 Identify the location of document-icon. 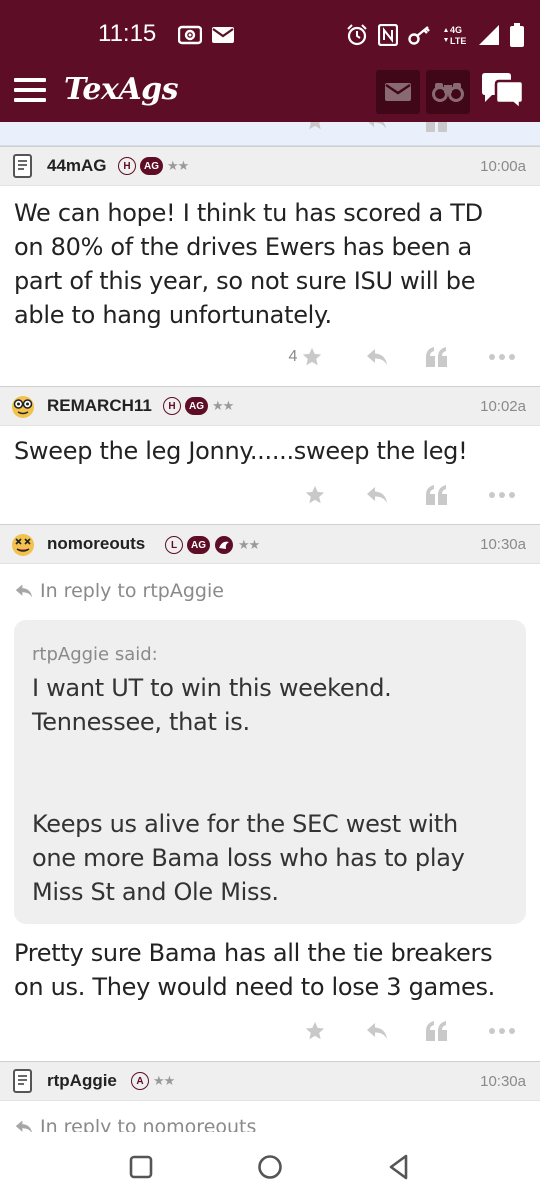
(22, 166).